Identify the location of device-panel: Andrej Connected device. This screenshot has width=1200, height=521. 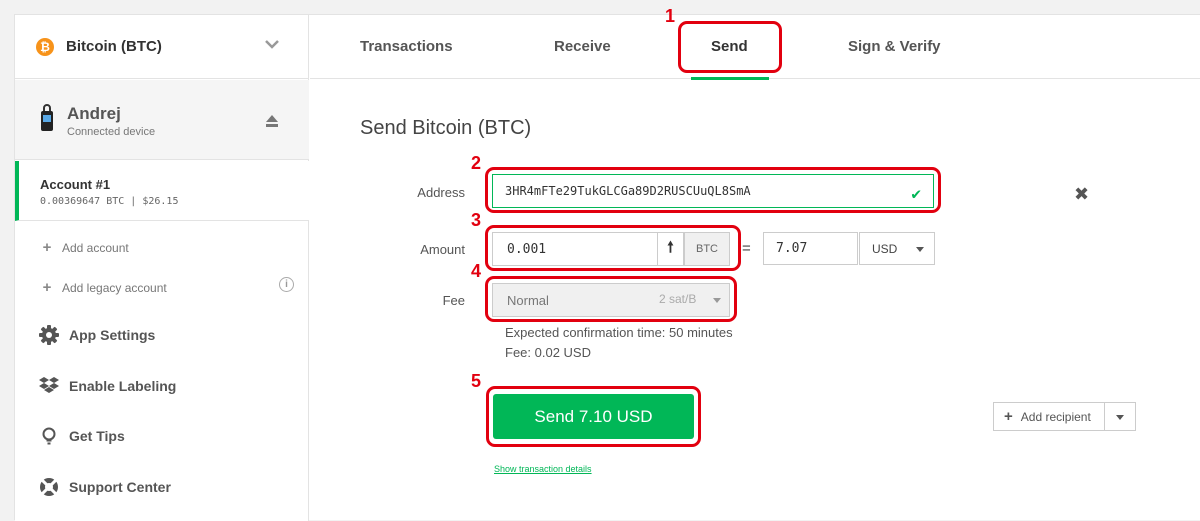
(162, 120).